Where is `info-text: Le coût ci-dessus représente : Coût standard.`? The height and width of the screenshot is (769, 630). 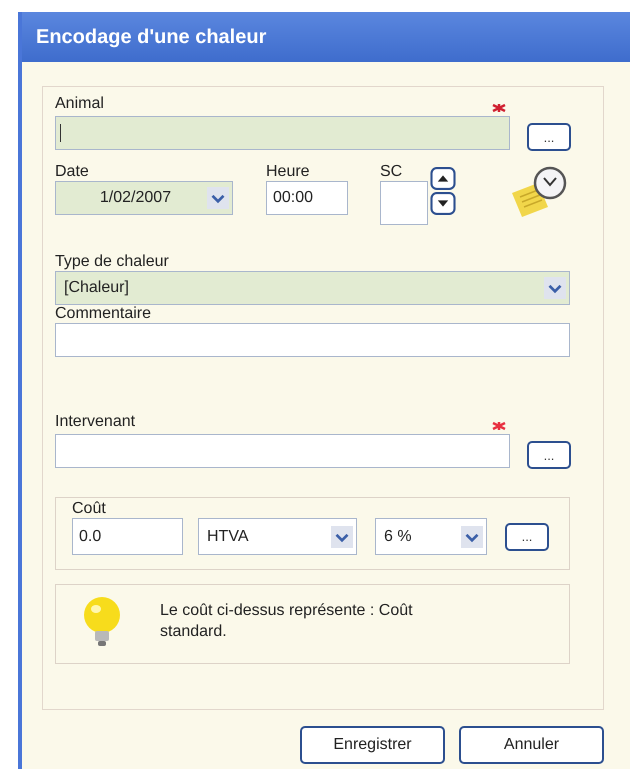
info-text: Le coût ci-dessus représente : Coût standard. is located at coordinates (287, 621).